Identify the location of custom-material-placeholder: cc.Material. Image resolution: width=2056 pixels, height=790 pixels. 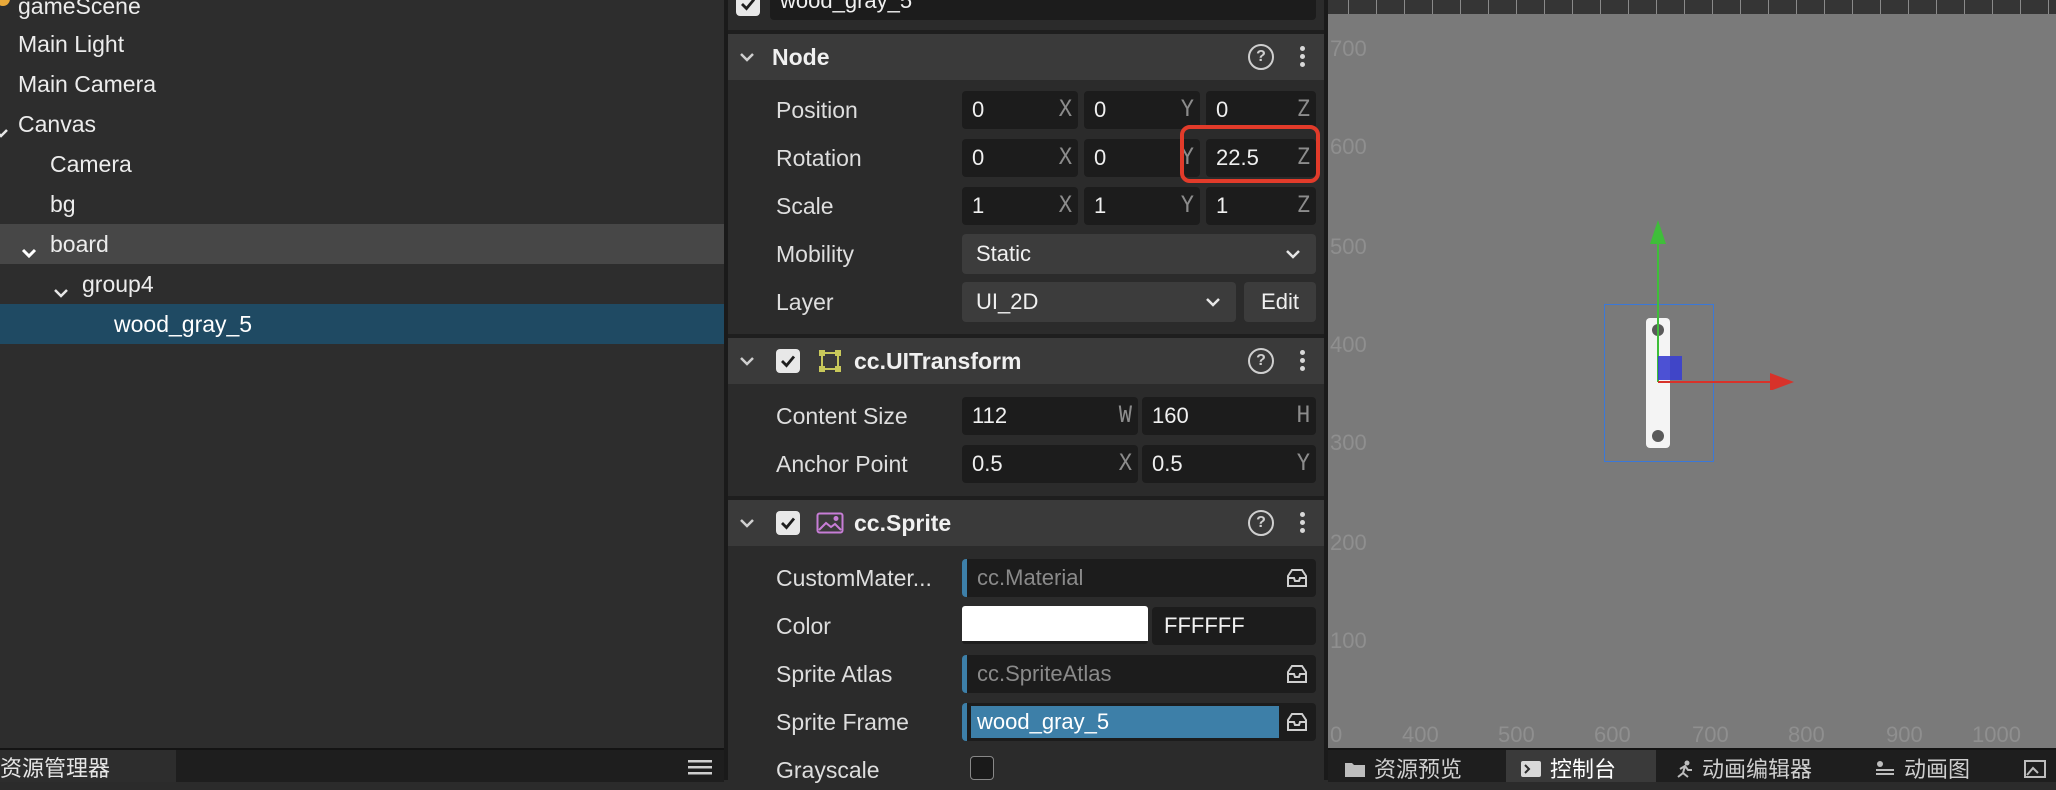
(1030, 577).